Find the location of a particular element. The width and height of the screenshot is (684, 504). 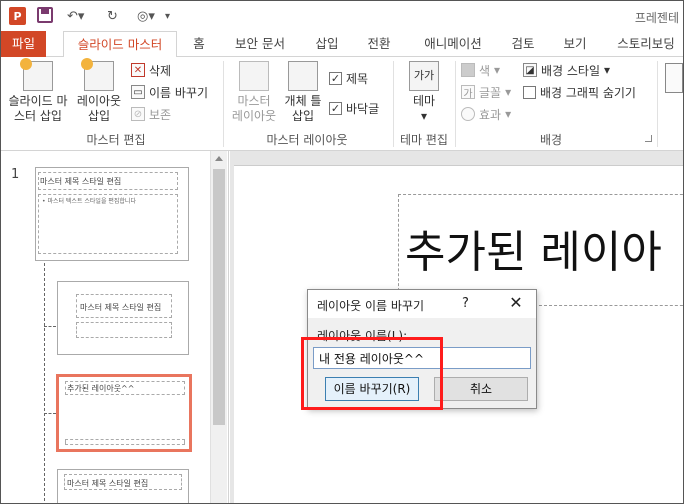

fonts-button: 가 글꼴 ▾ is located at coordinates (486, 92).